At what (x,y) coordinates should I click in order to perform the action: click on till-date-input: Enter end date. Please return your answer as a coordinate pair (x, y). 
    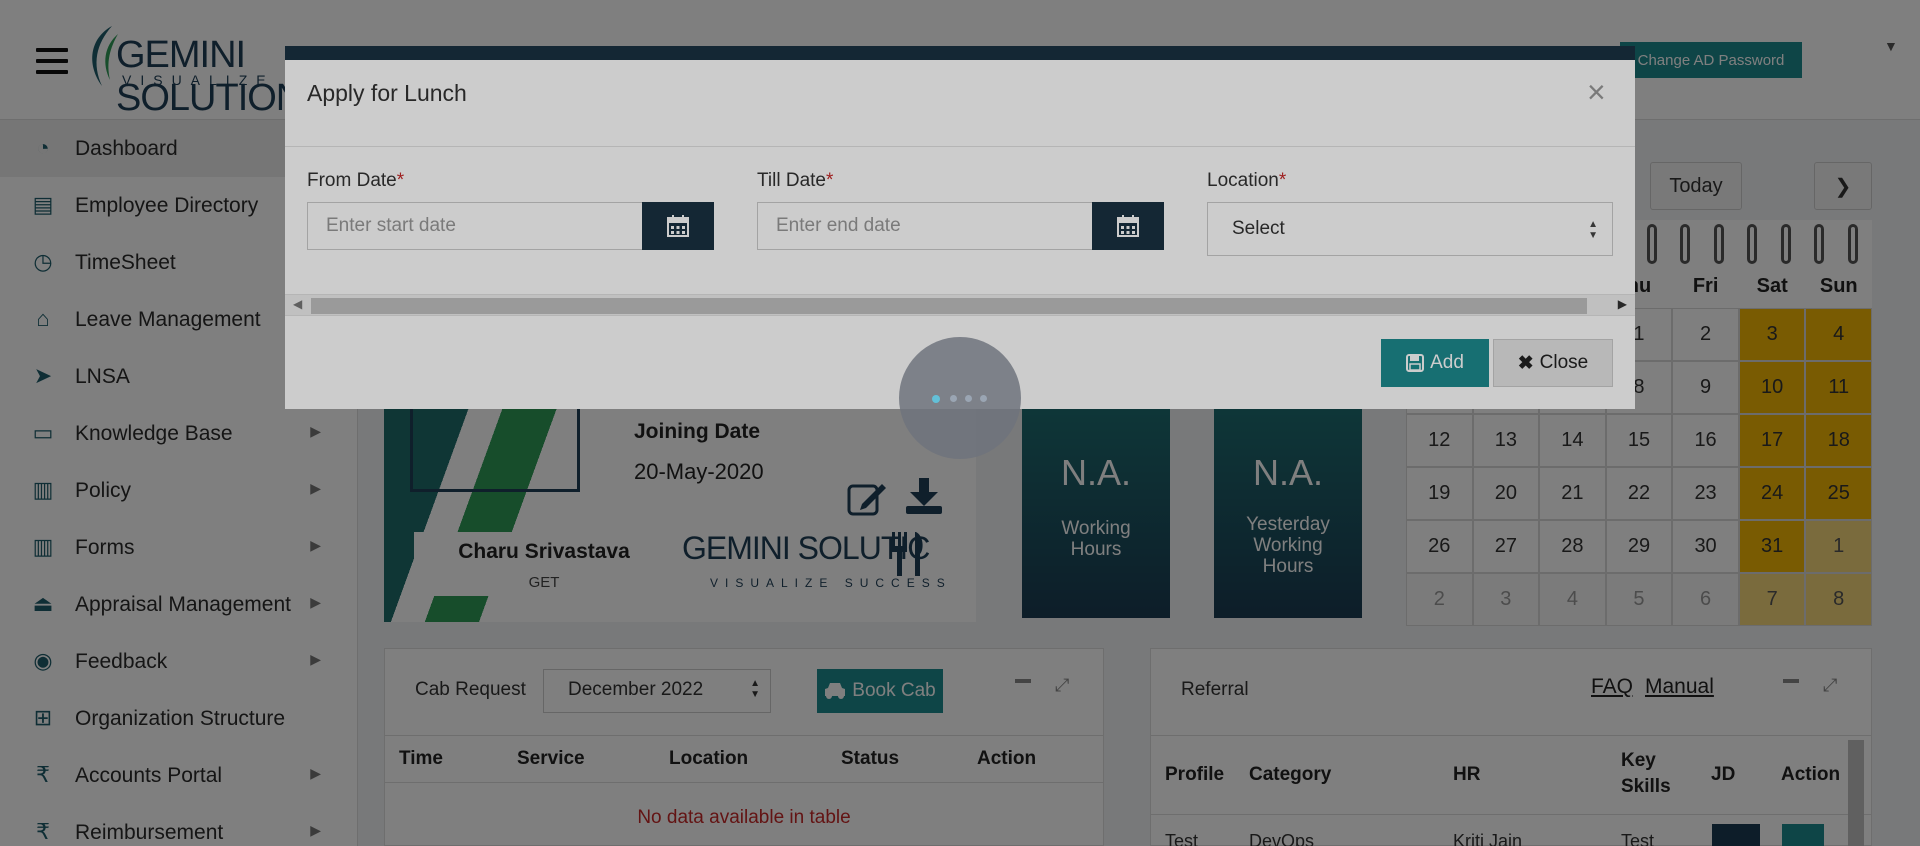
    Looking at the image, I should click on (925, 226).